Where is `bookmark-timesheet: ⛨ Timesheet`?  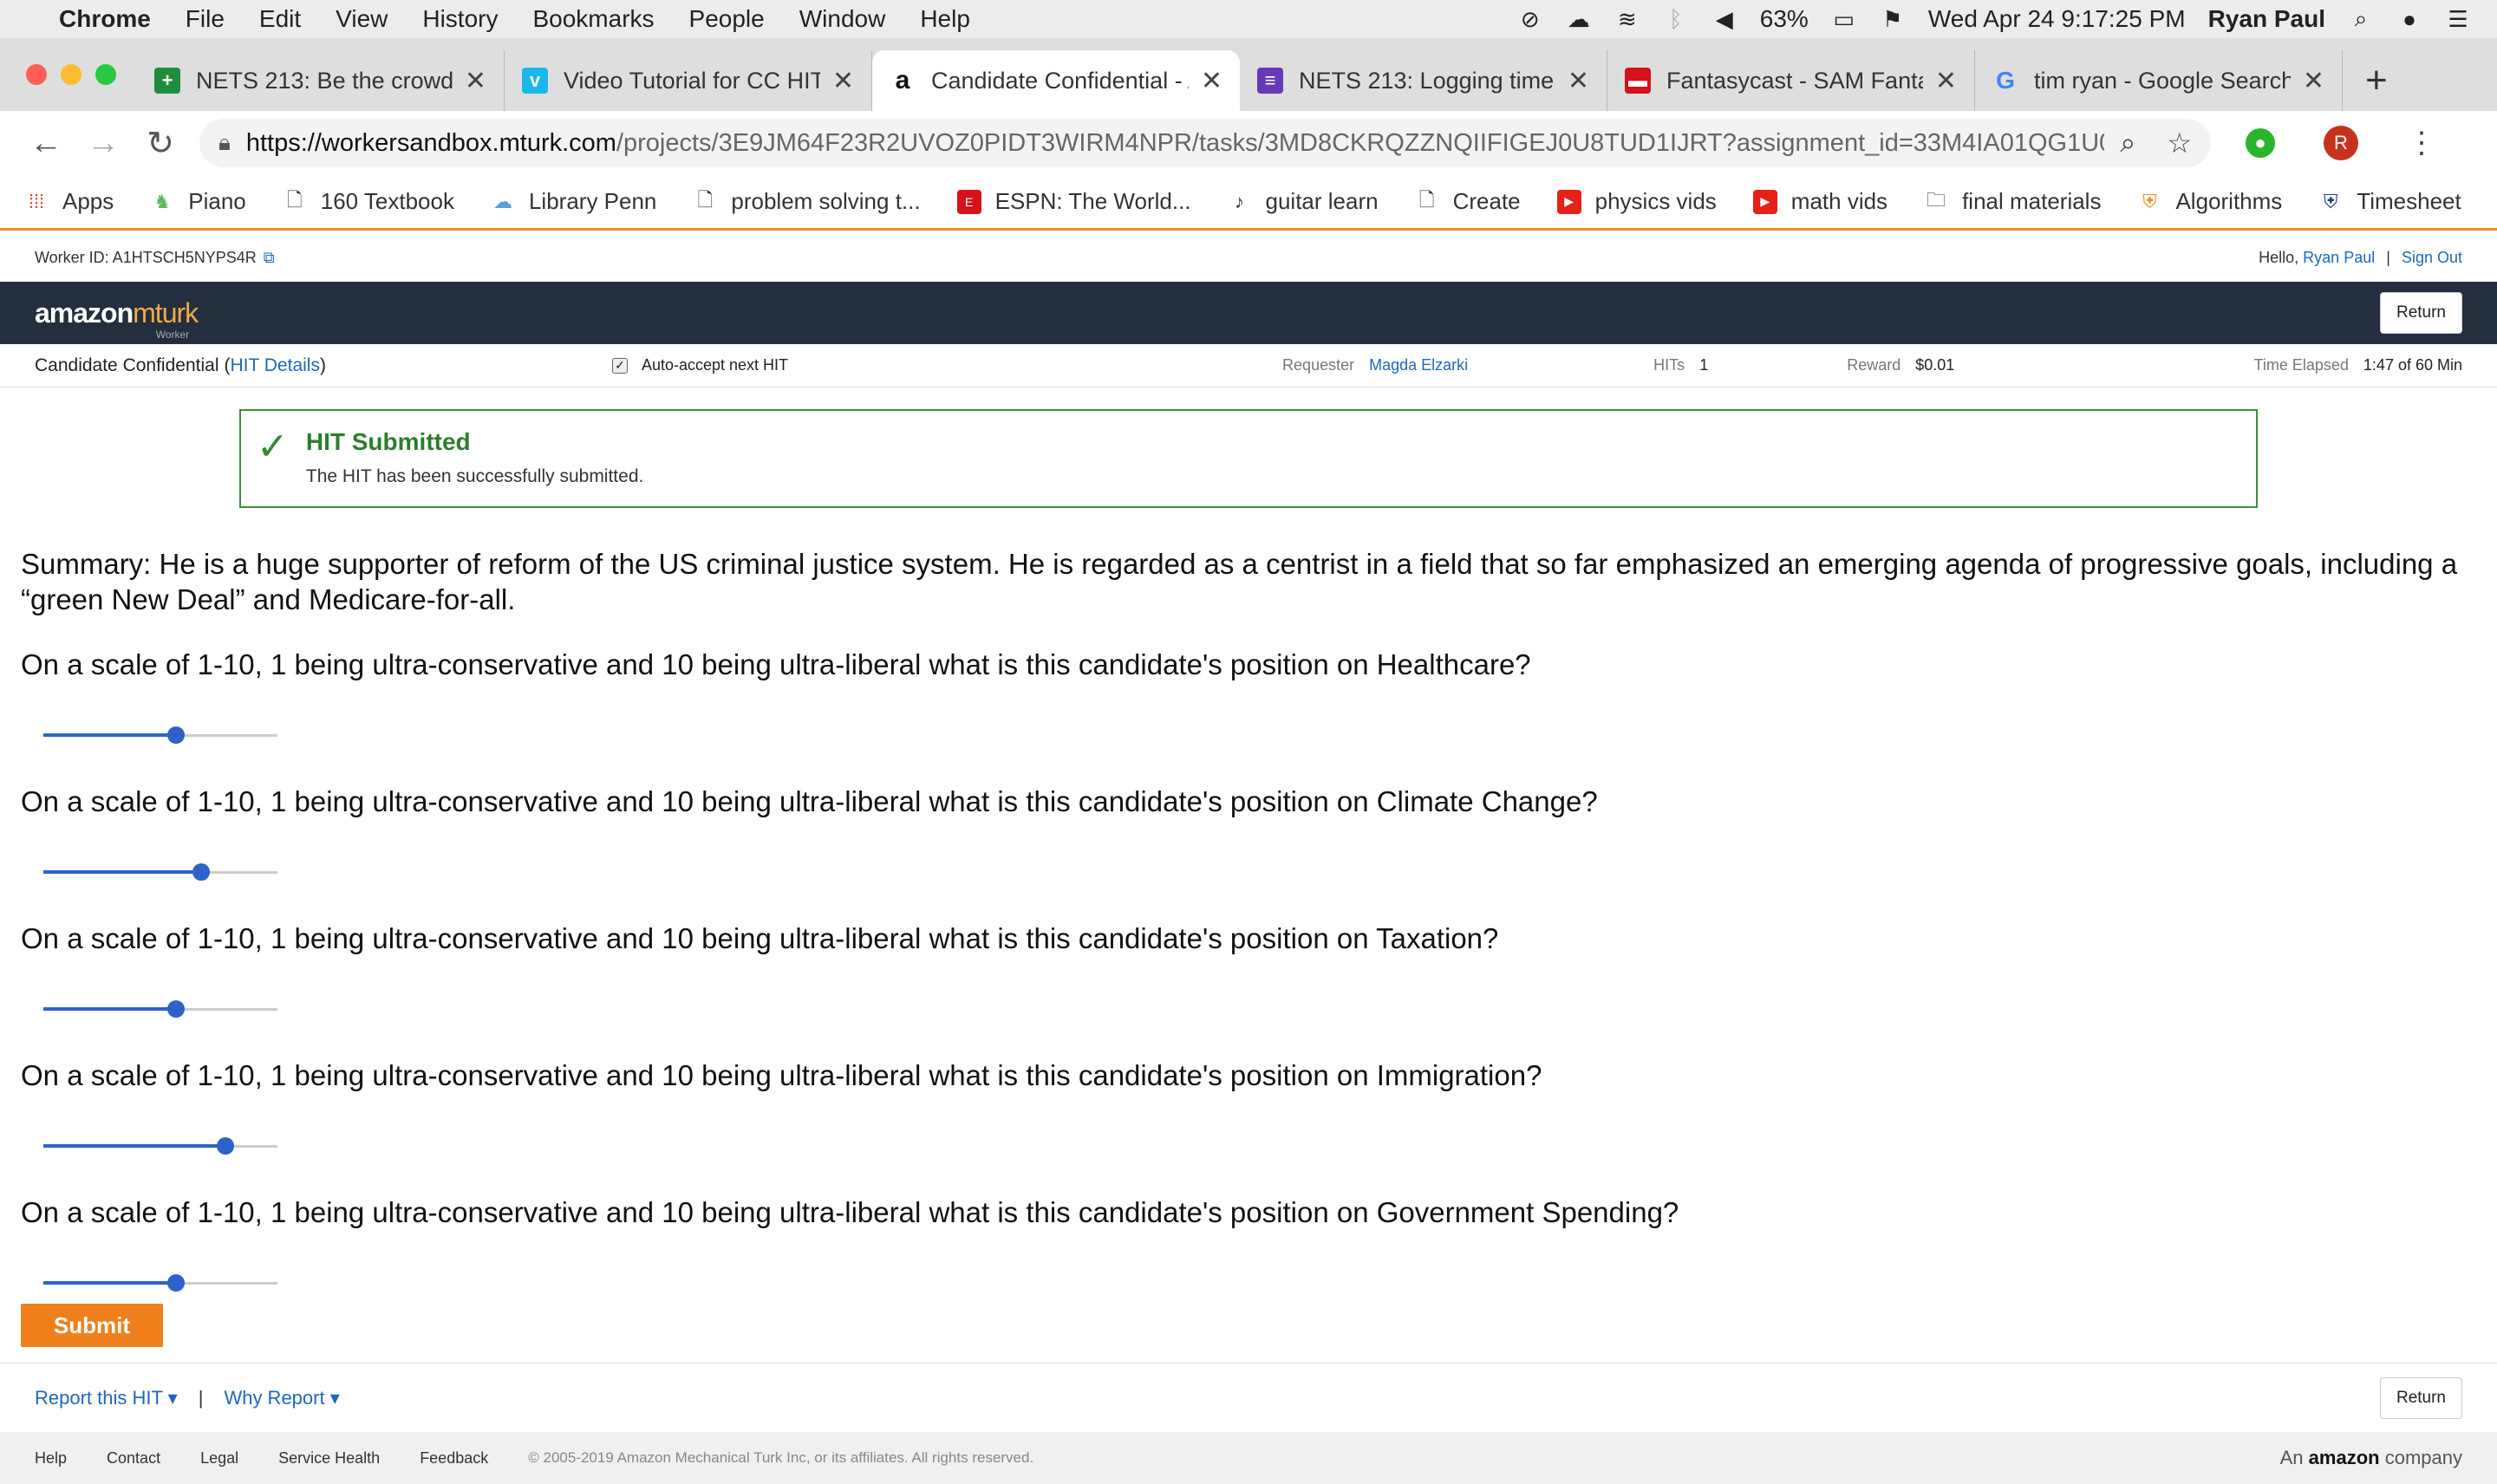
bookmark-timesheet: ⛨ Timesheet is located at coordinates (2389, 201).